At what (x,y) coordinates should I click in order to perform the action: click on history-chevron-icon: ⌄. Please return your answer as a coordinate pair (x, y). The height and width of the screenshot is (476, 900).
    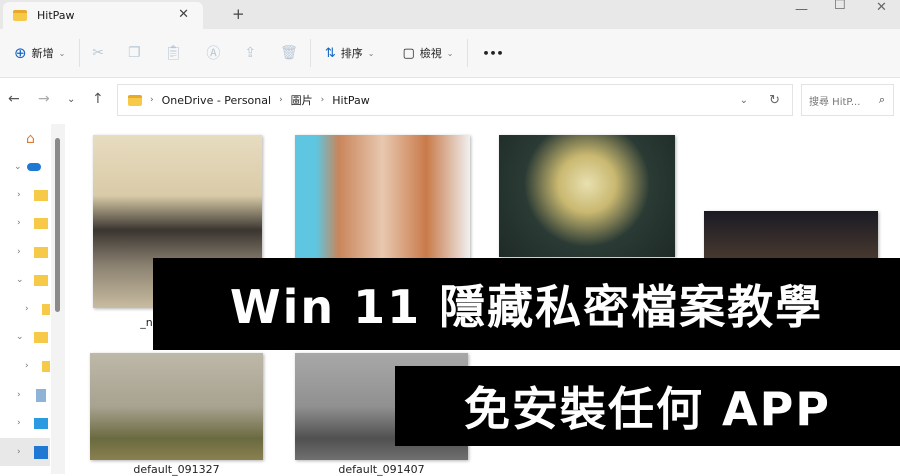
    Looking at the image, I should click on (744, 100).